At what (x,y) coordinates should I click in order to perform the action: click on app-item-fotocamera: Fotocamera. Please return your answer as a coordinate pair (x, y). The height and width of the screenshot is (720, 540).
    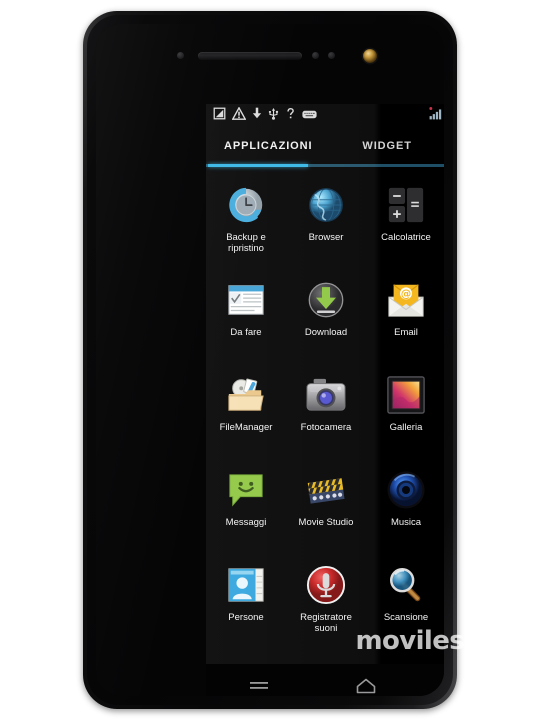
    Looking at the image, I should click on (326, 412).